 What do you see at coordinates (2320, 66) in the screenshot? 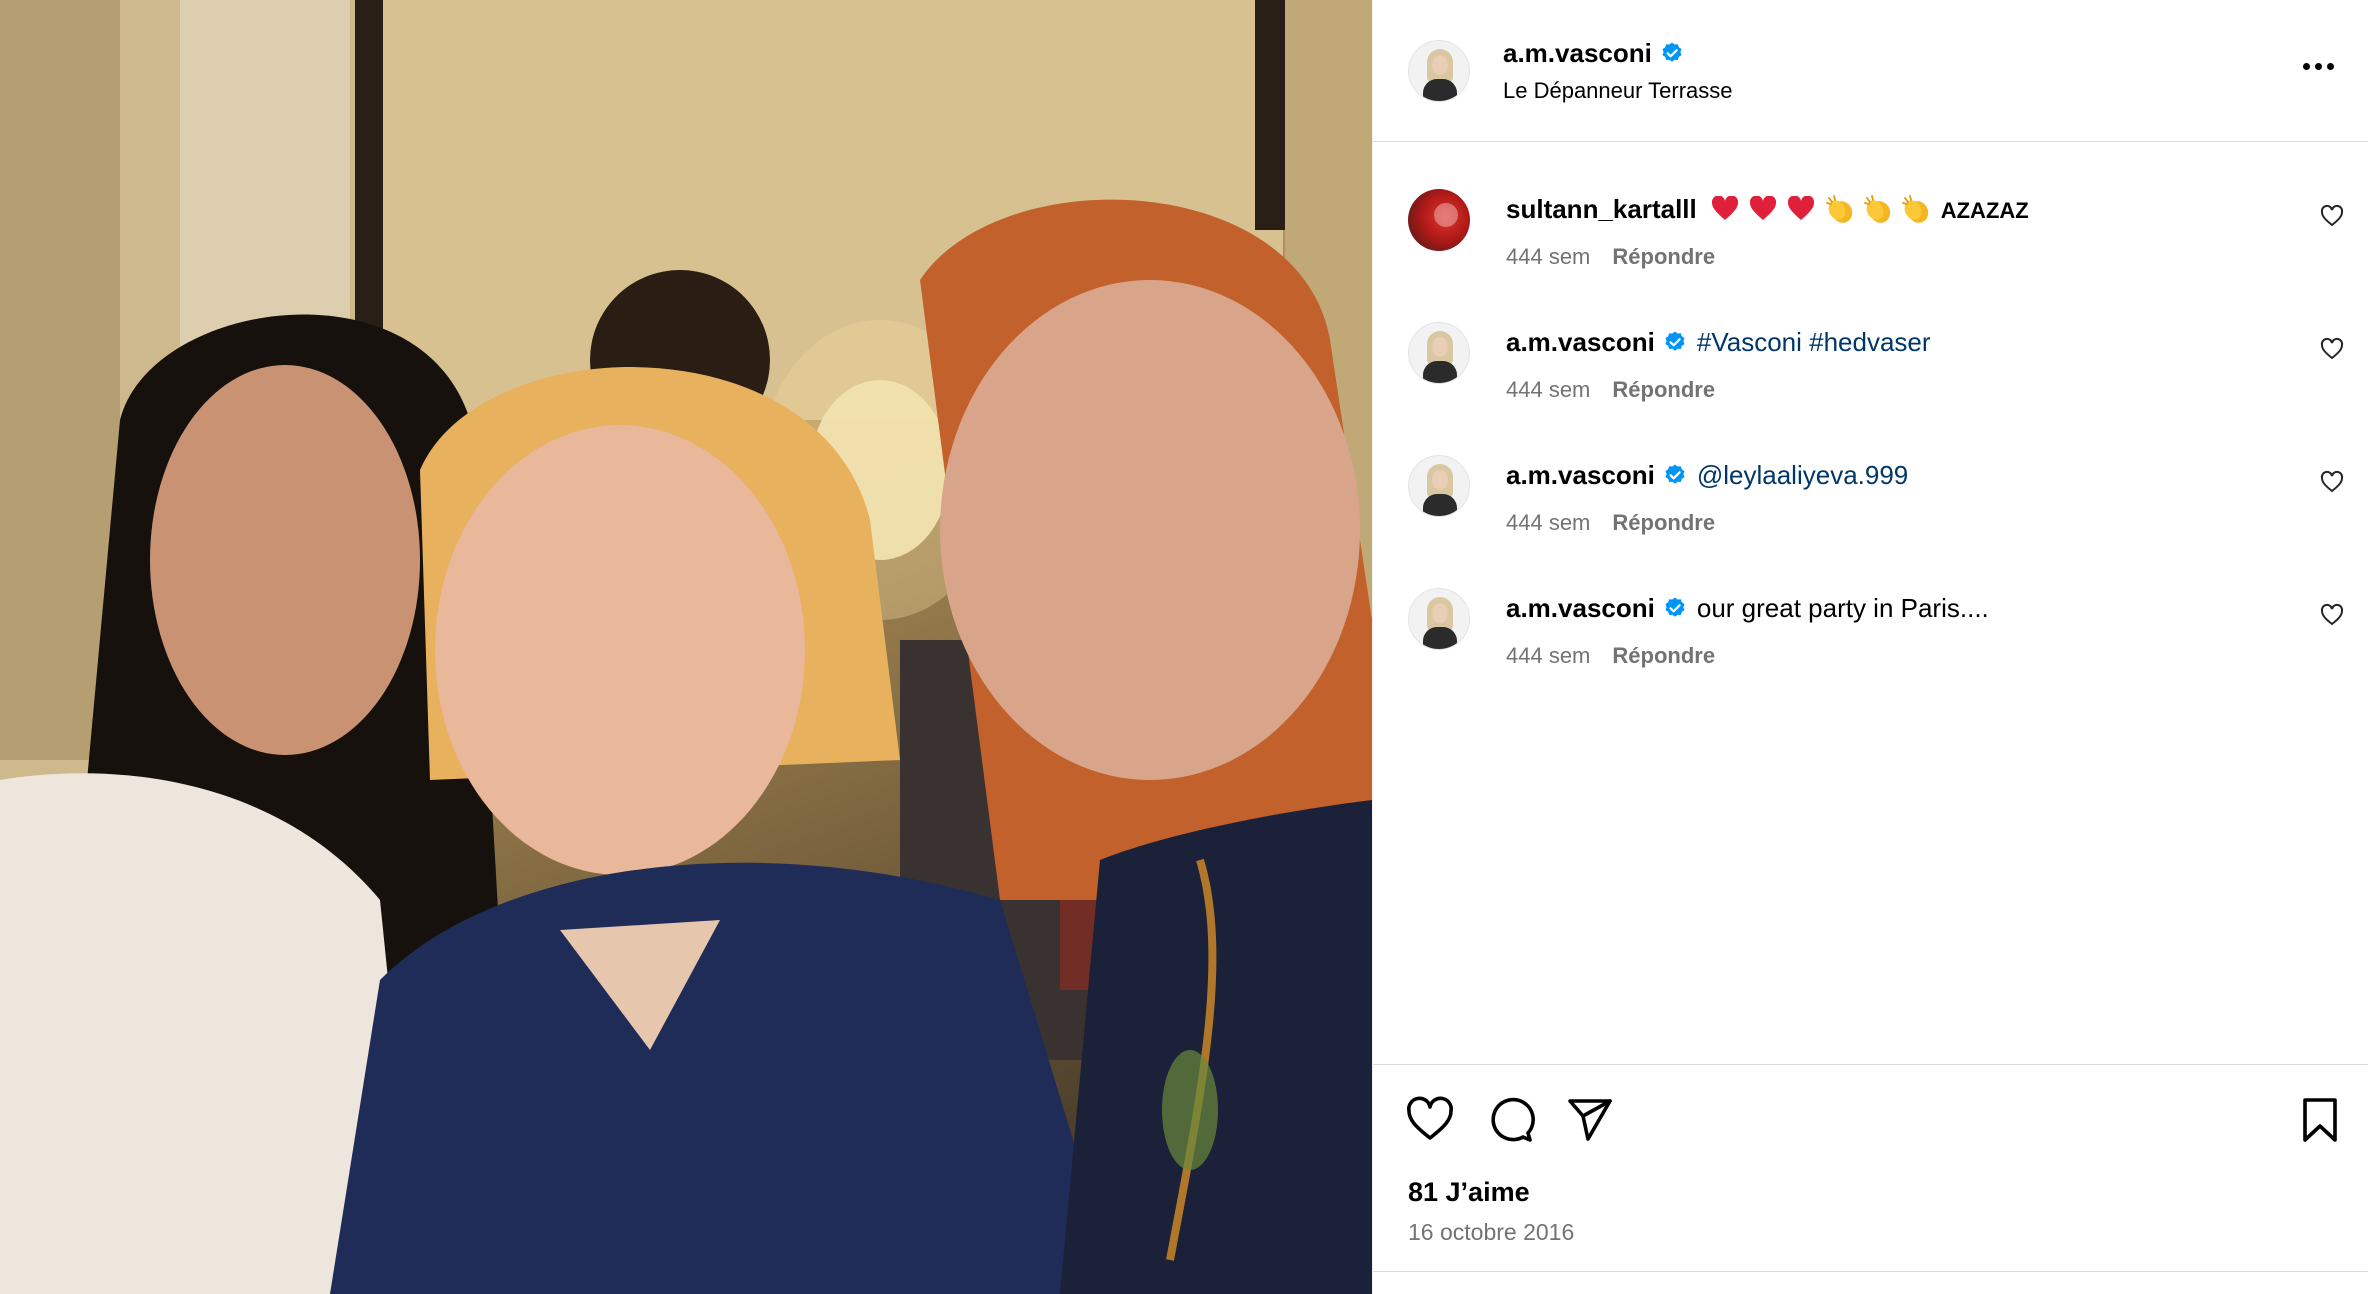
I see `ellipsis-icon` at bounding box center [2320, 66].